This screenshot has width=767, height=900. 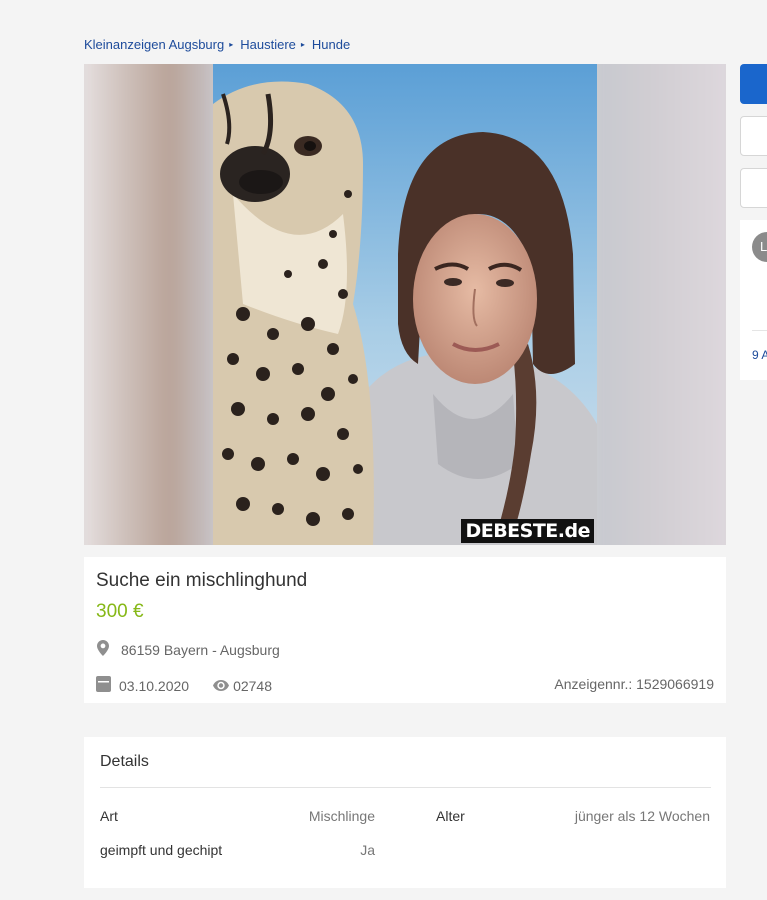 I want to click on tertiary-action-button, so click(x=753, y=188).